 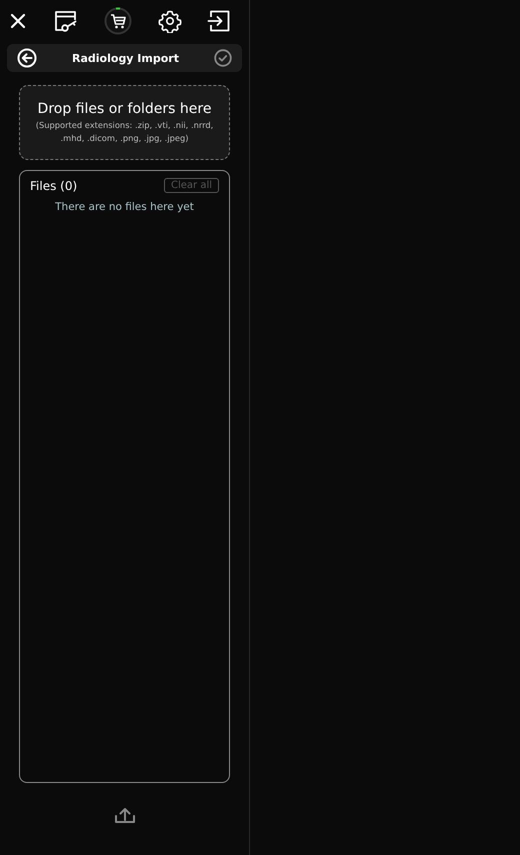 What do you see at coordinates (124, 131) in the screenshot?
I see `supported-extensions-text: (Supported extensions: .zip, .vti, .nii, .nrrd, .mhd, .dicom, .png, .jpg, .jpeg)` at bounding box center [124, 131].